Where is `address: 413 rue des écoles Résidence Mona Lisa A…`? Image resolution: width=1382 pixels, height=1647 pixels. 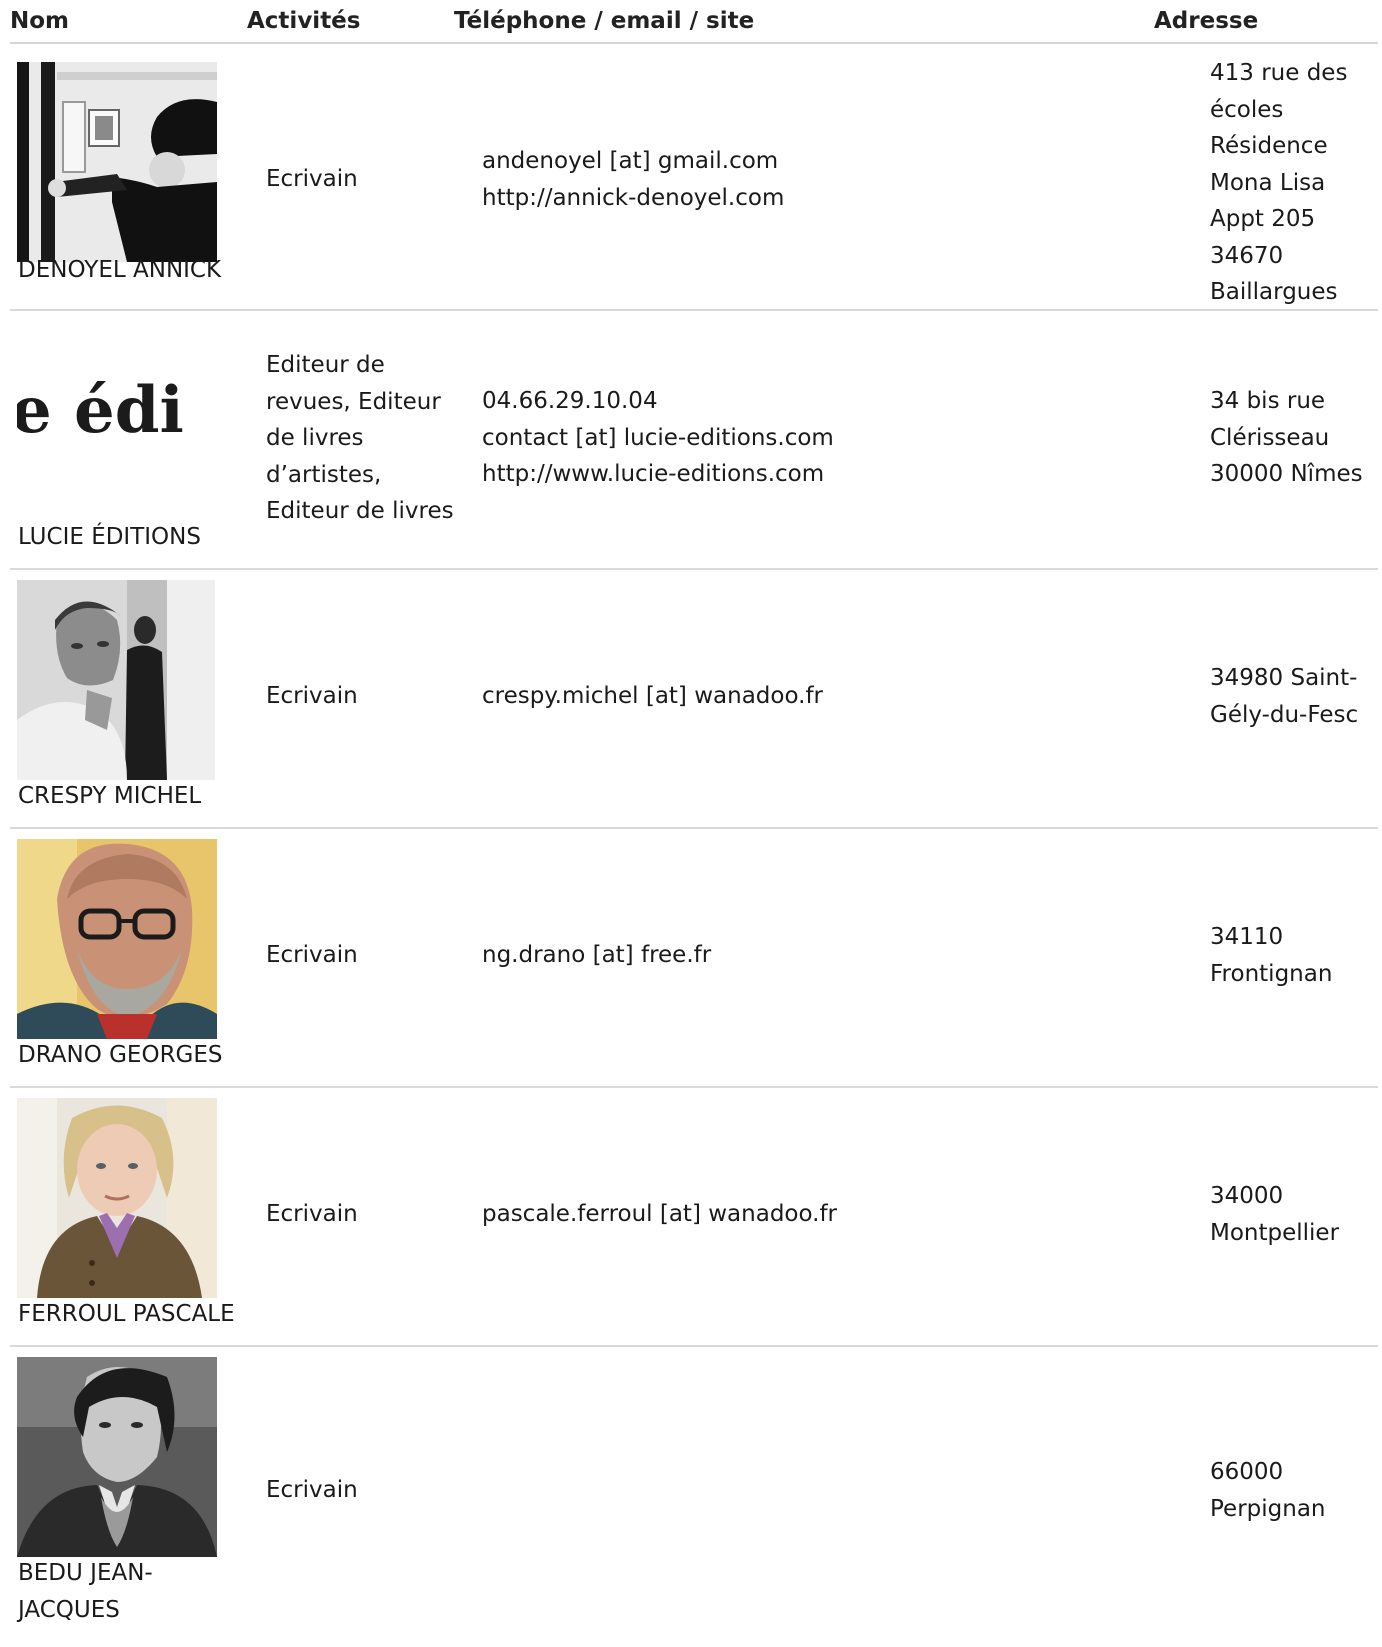 address: 413 rue des écoles Résidence Mona Lisa A… is located at coordinates (1294, 183).